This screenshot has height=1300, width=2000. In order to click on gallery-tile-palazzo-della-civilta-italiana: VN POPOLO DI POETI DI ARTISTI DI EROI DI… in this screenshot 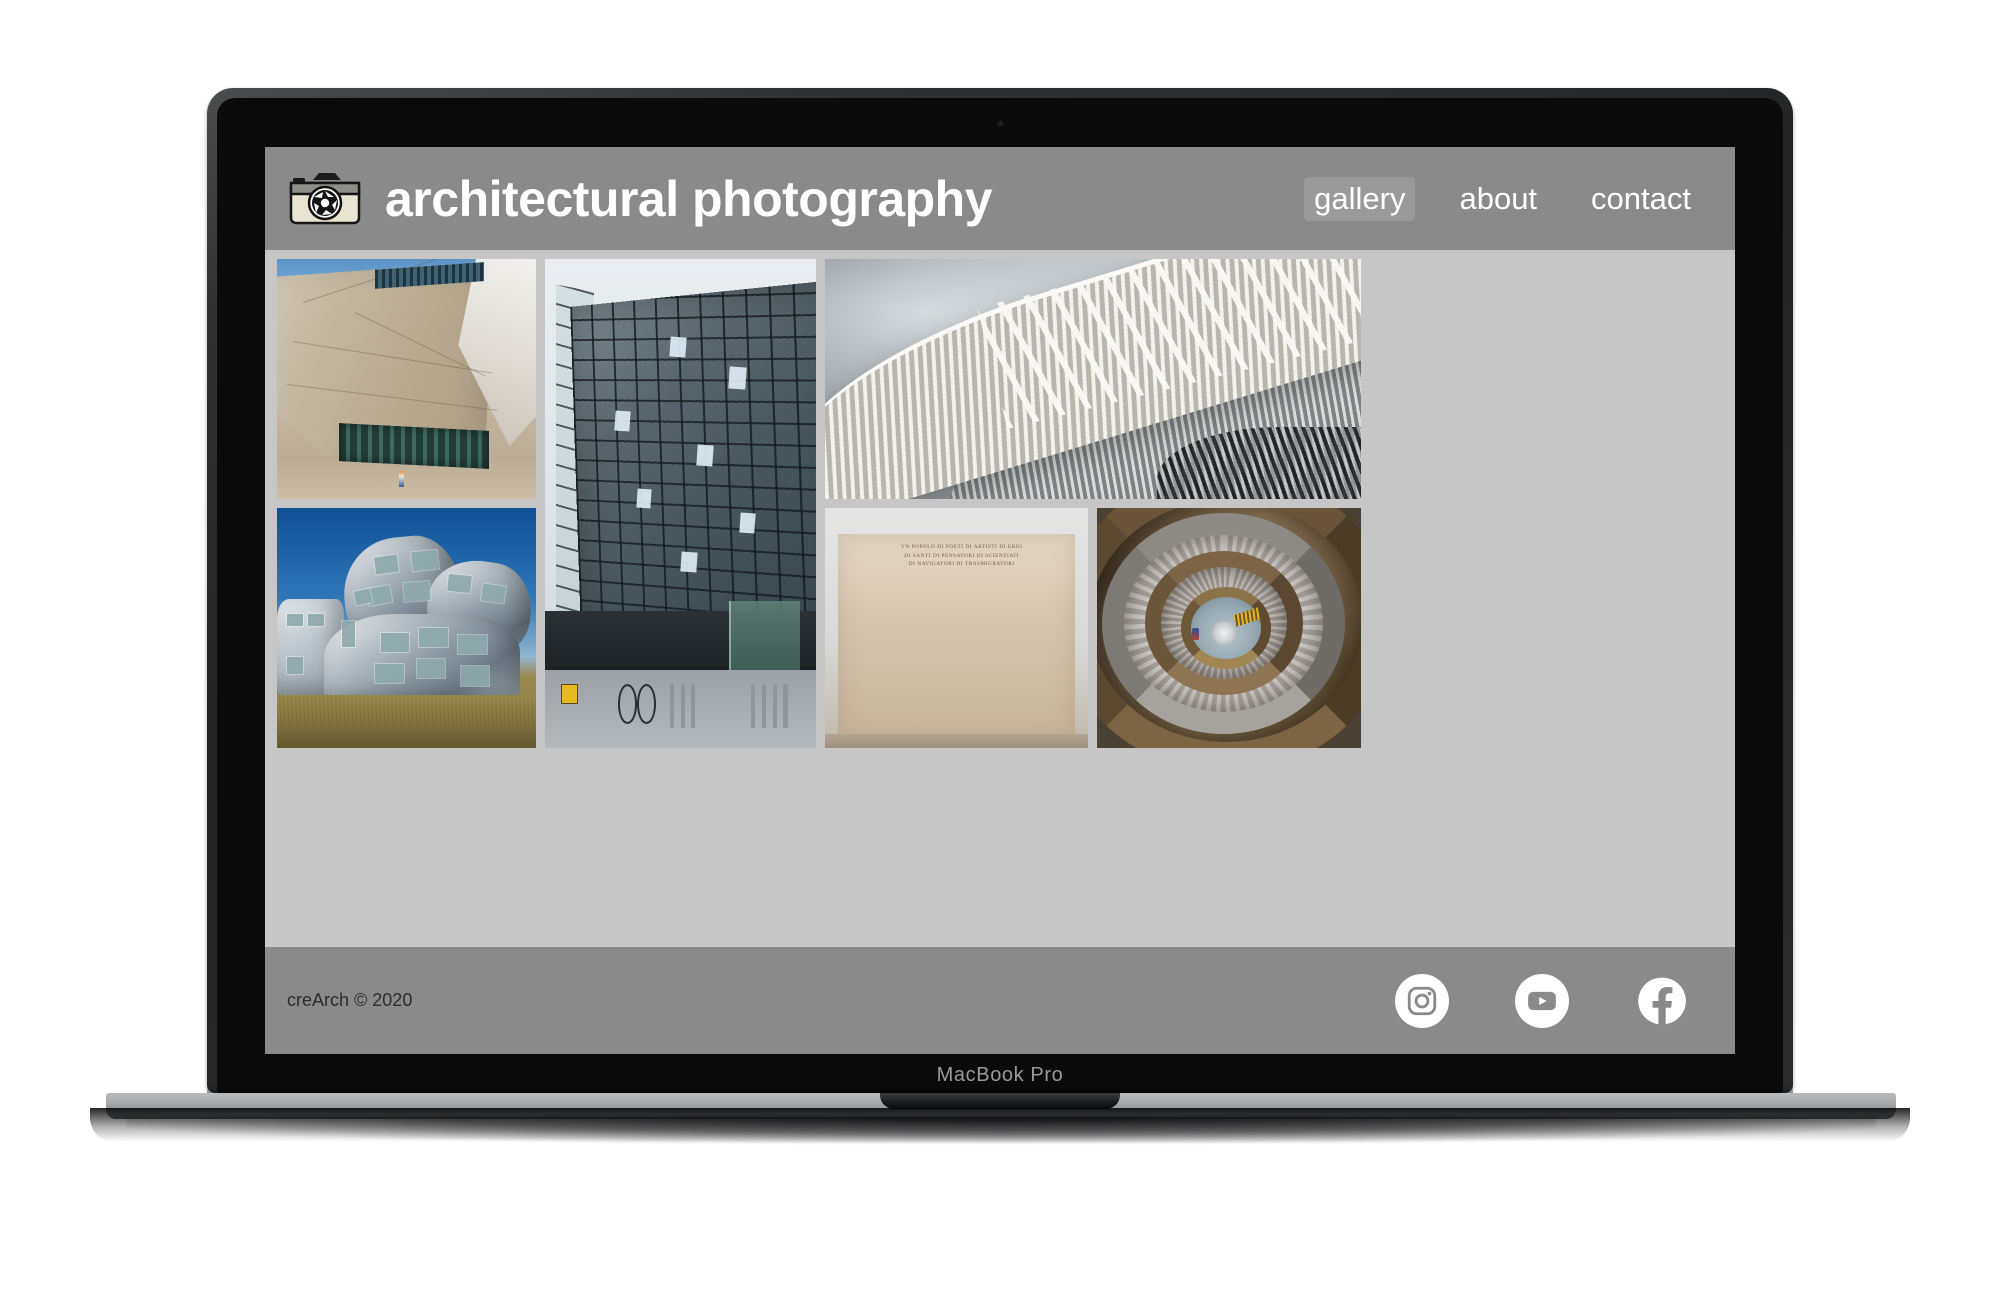, I will do `click(956, 628)`.